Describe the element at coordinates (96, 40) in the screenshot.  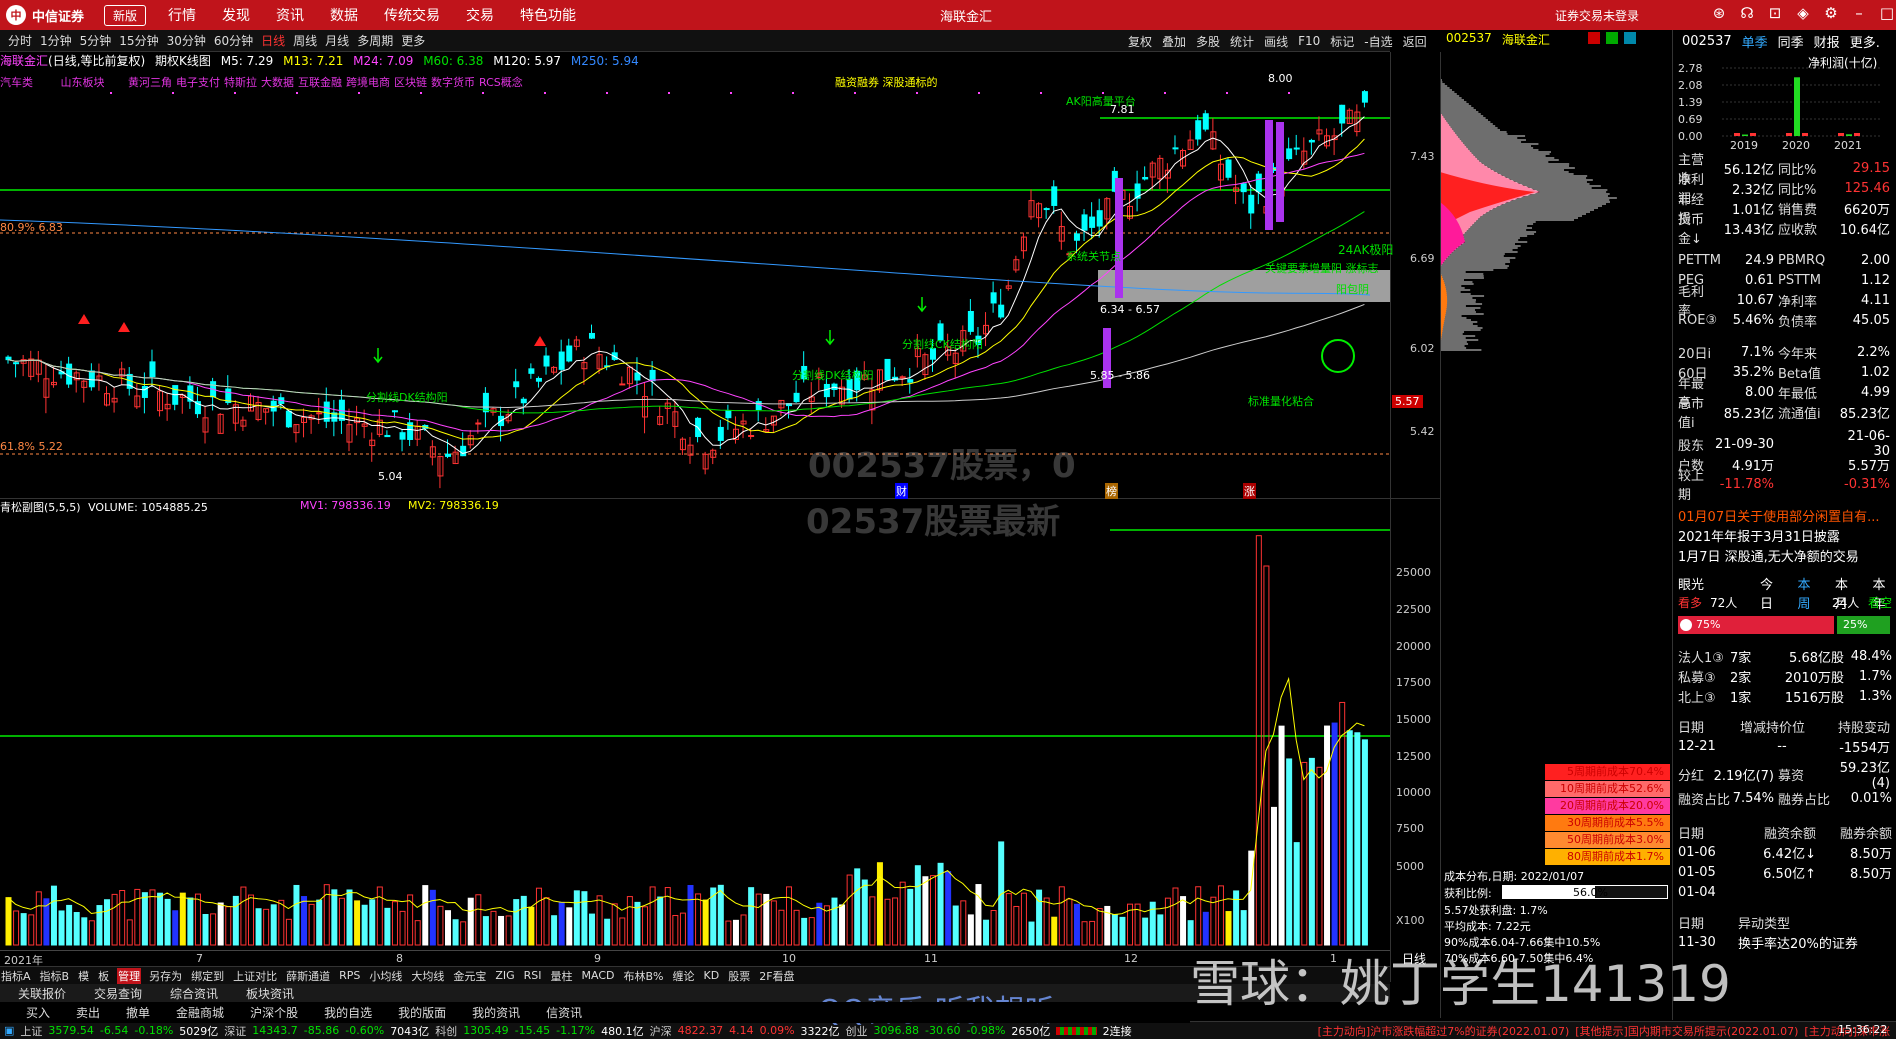
I see `period-tab: 5分钟` at that location.